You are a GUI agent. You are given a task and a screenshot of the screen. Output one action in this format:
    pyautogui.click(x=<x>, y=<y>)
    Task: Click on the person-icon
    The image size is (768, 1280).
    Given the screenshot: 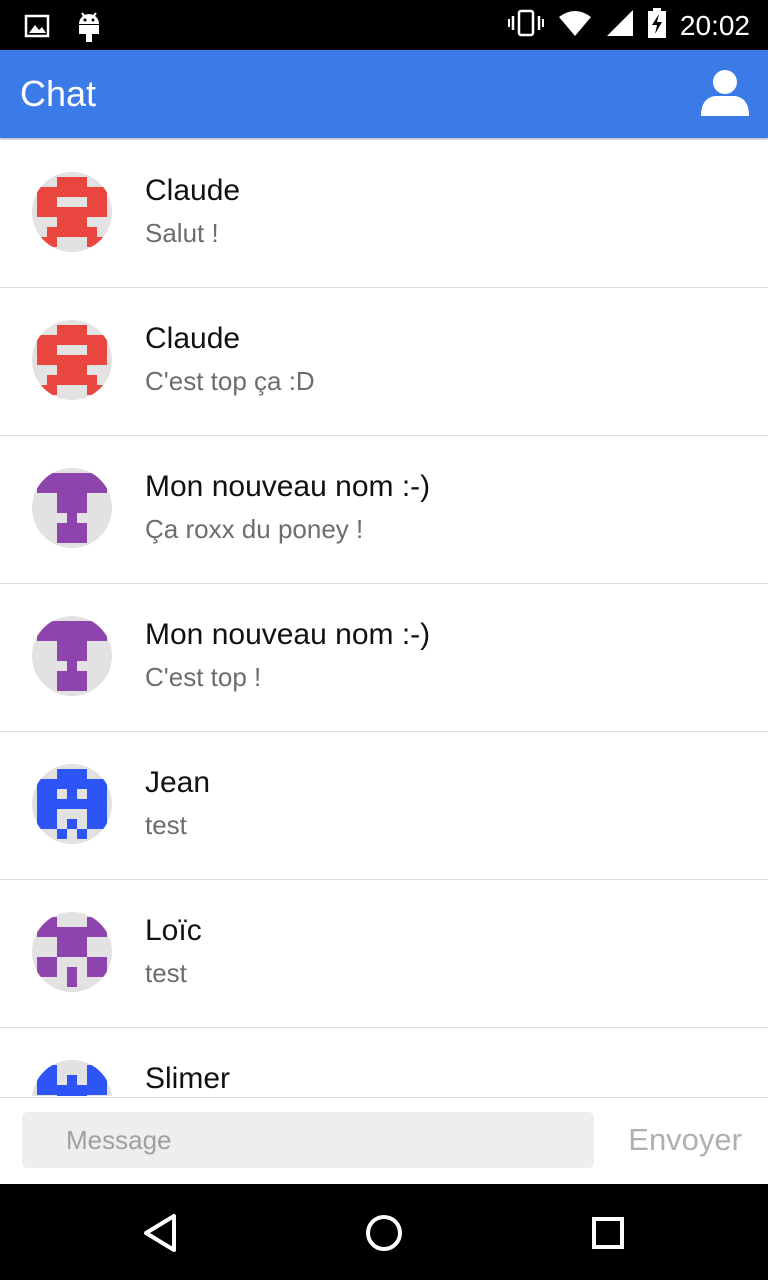 What is the action you would take?
    pyautogui.click(x=725, y=95)
    